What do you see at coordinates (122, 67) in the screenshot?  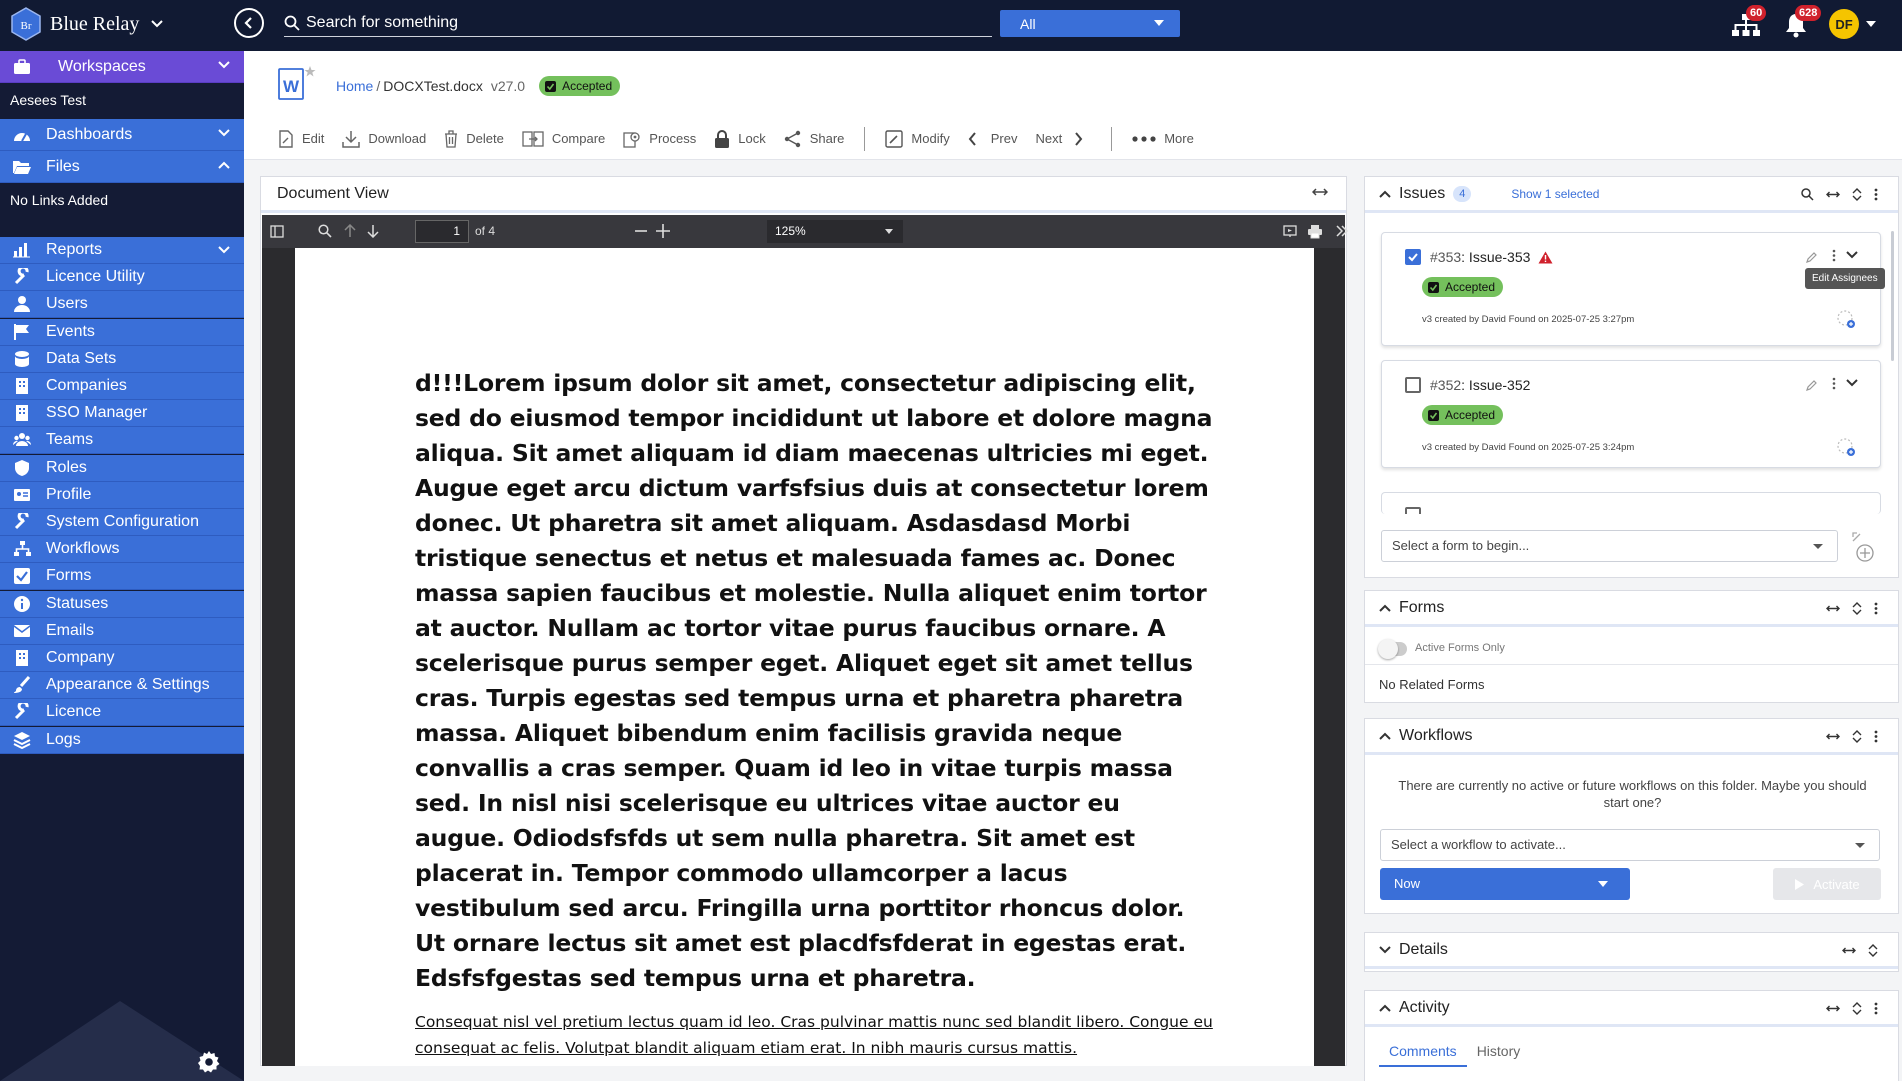 I see `sidebar-item-workspaces: Workspaces` at bounding box center [122, 67].